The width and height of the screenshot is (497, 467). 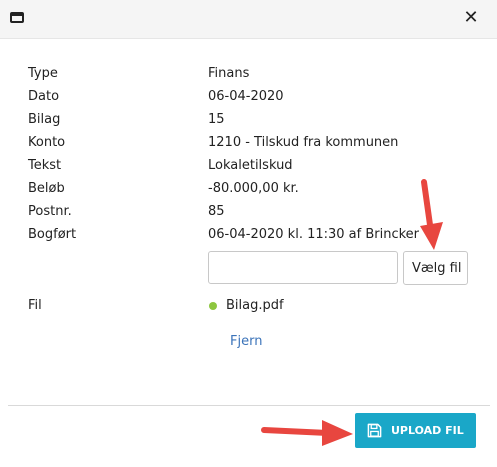 What do you see at coordinates (50, 211) in the screenshot?
I see `detail-label: Postnr.` at bounding box center [50, 211].